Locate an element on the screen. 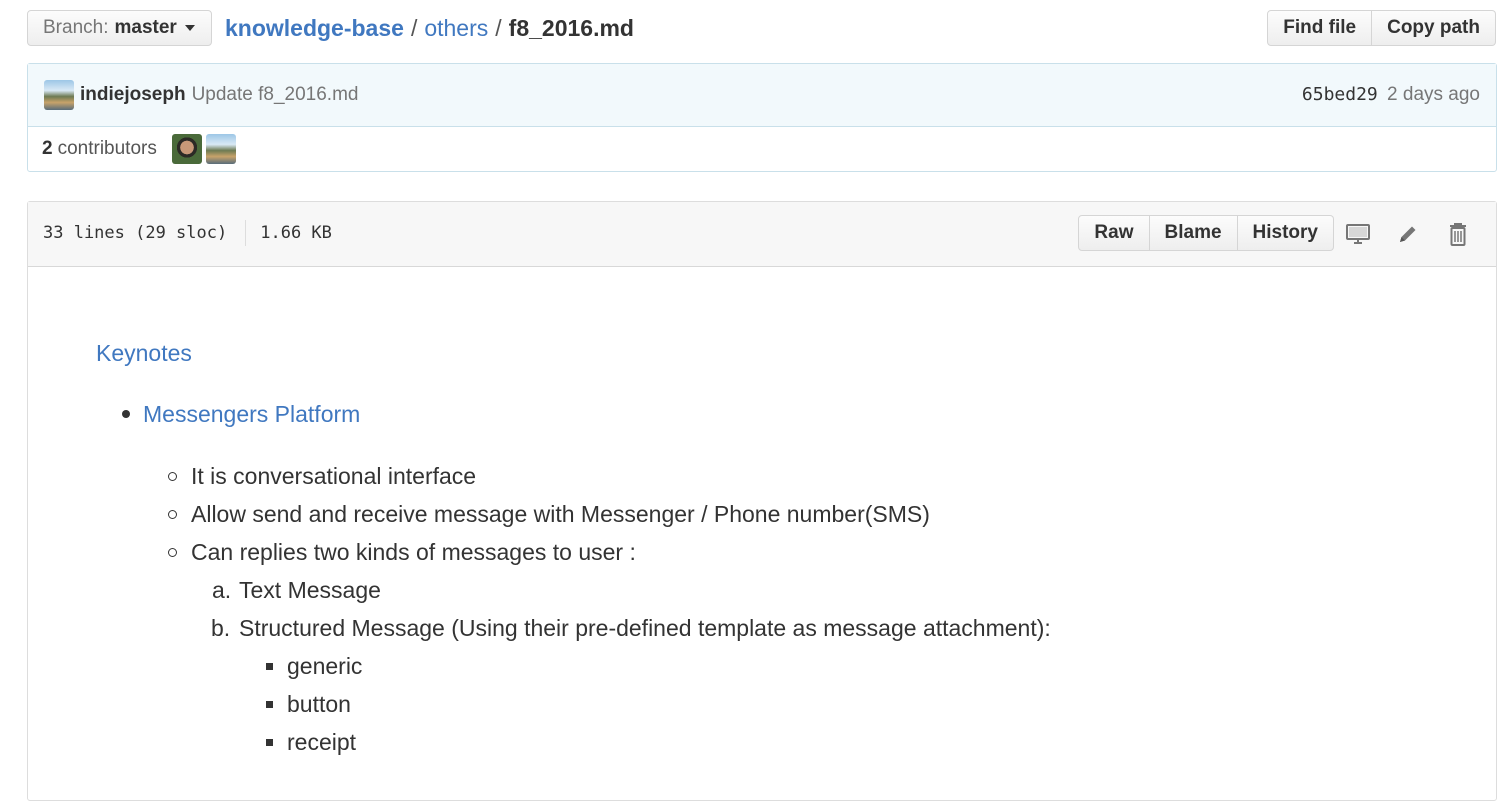  divider is located at coordinates (246, 233).